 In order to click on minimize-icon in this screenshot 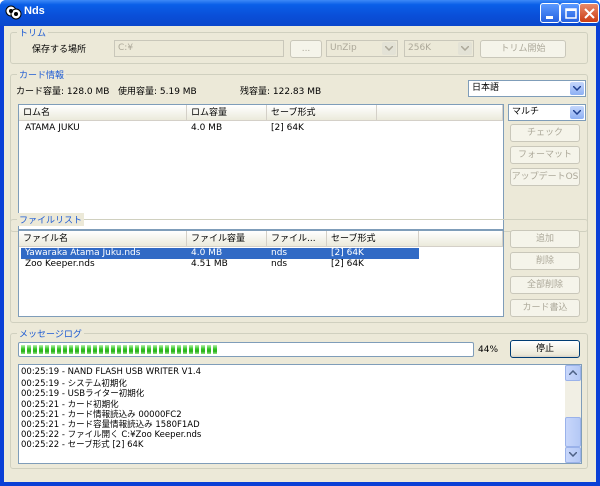, I will do `click(549, 17)`.